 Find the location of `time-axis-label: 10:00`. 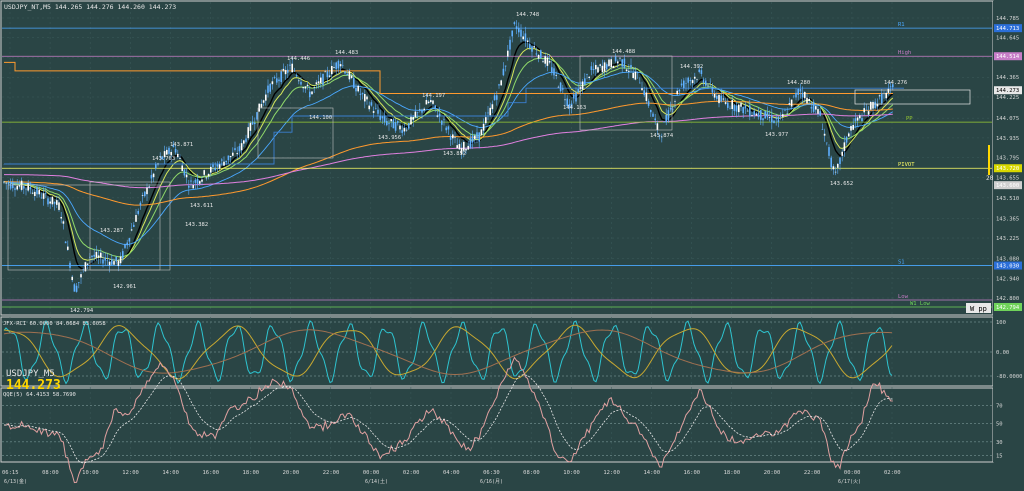

time-axis-label: 10:00 is located at coordinates (571, 473).